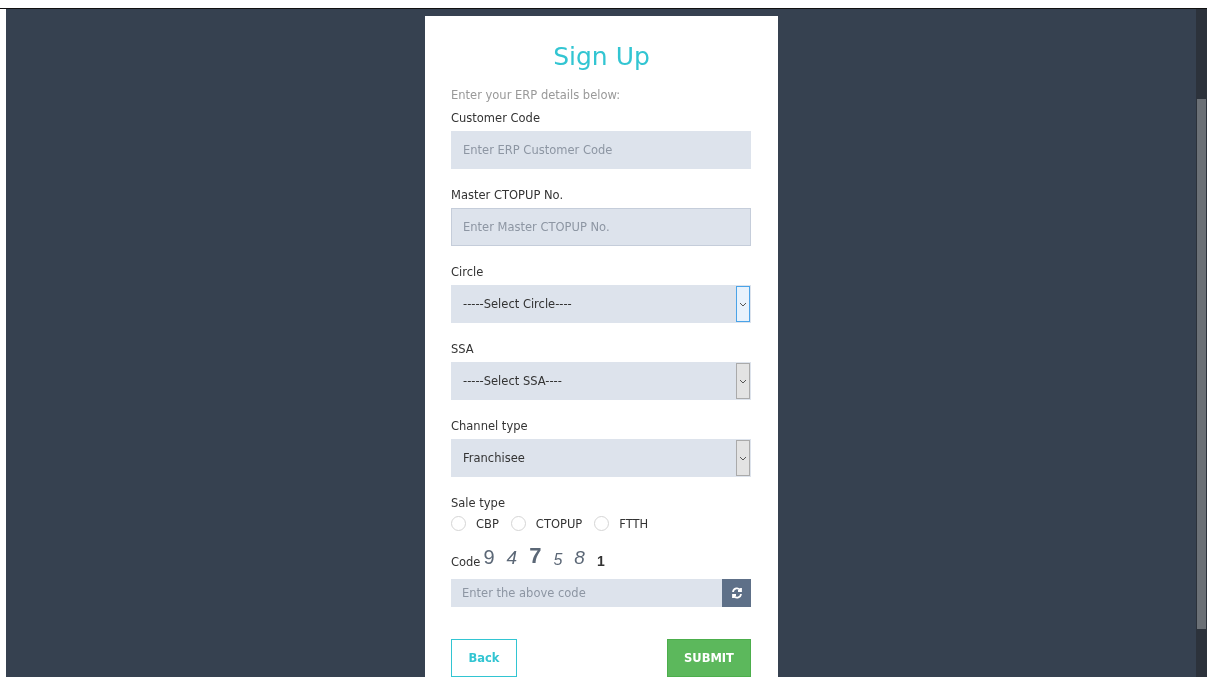 The width and height of the screenshot is (1207, 677). Describe the element at coordinates (601, 57) in the screenshot. I see `page-title: Sign Up` at that location.